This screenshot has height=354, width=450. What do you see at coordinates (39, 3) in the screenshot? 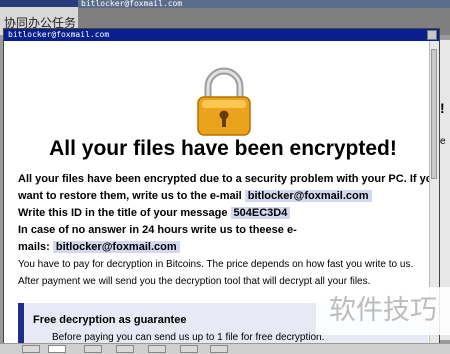
I see `background-window-left-titlebar` at bounding box center [39, 3].